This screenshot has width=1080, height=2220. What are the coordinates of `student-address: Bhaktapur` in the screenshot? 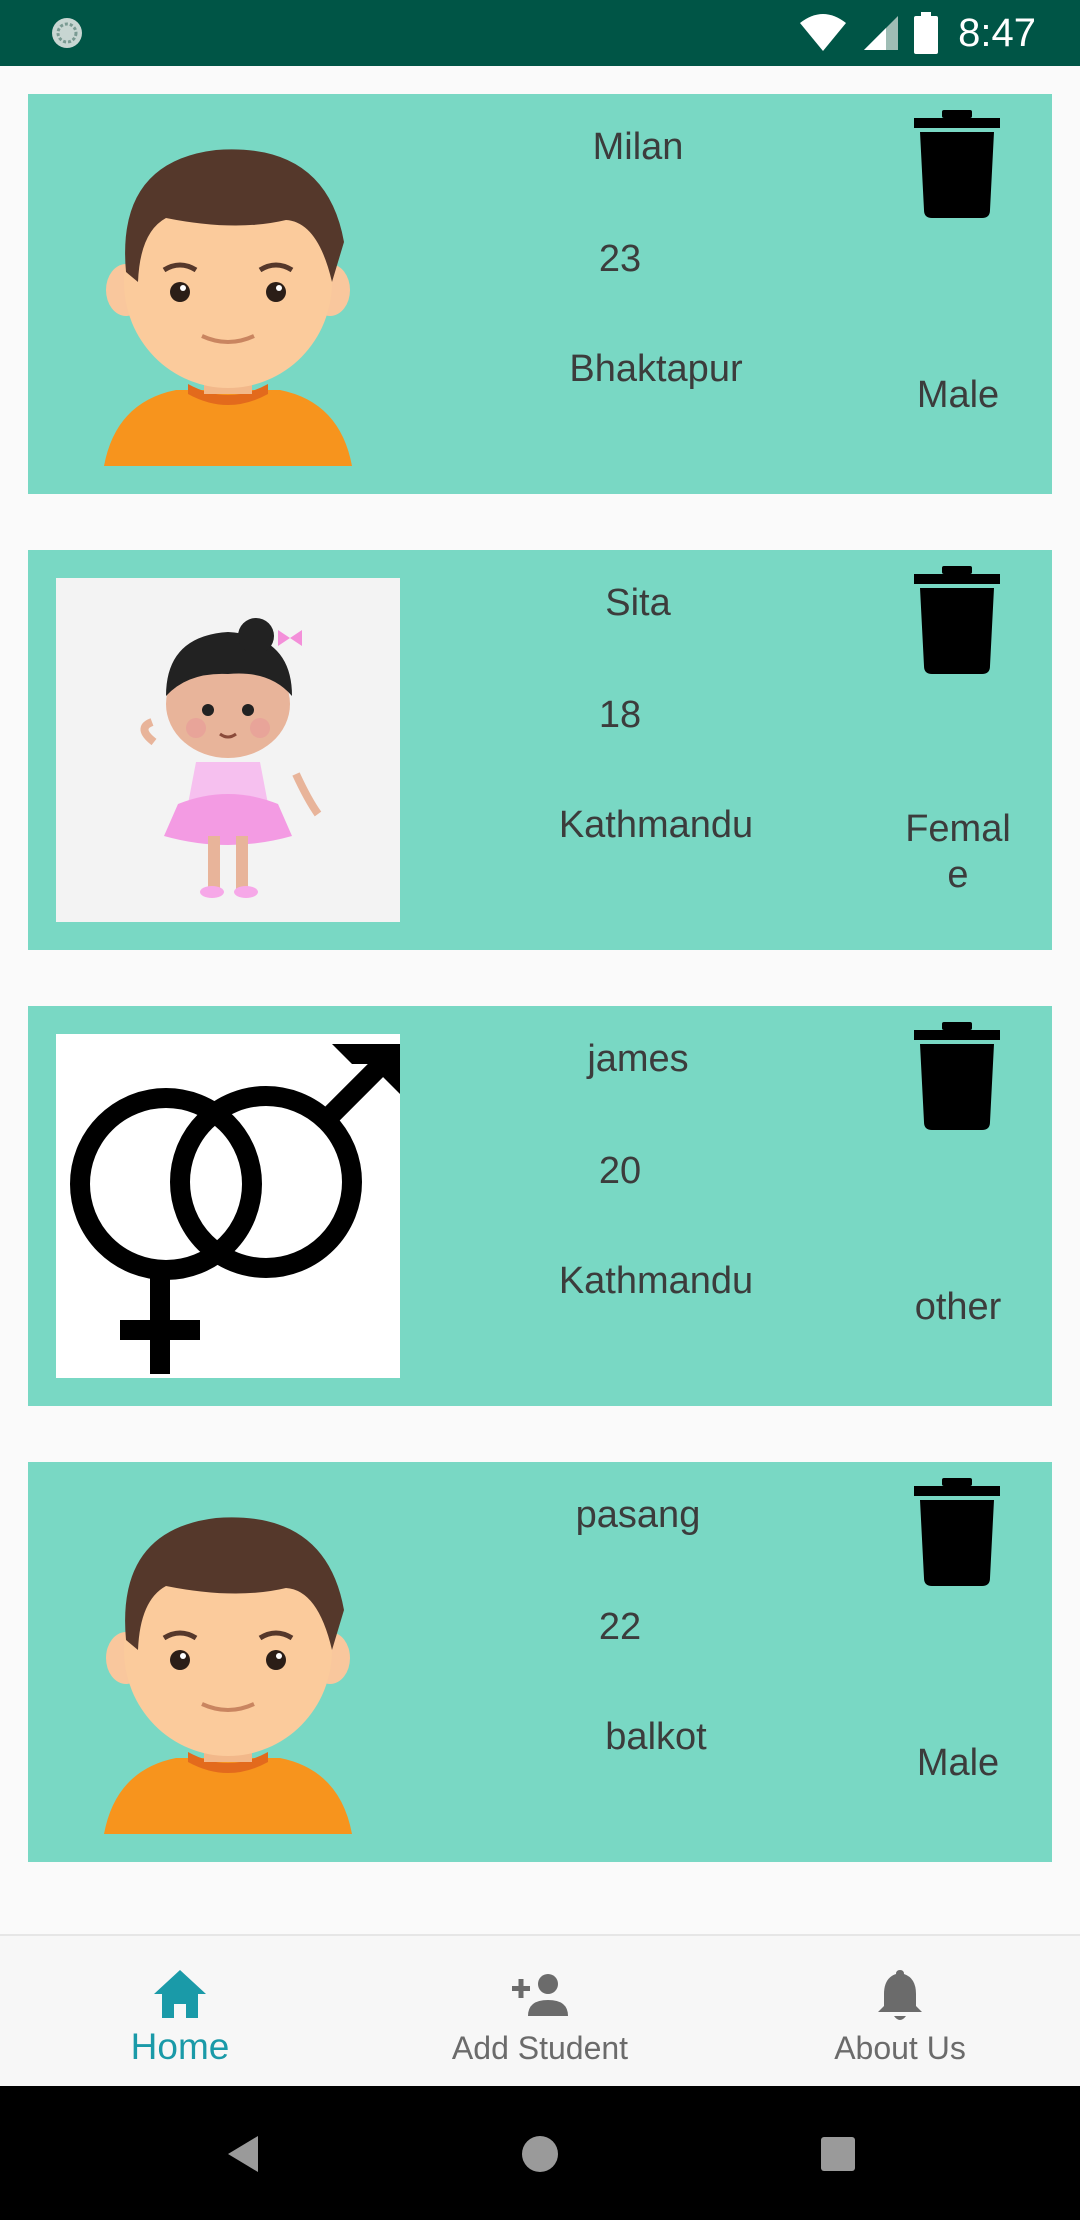 It's located at (656, 369).